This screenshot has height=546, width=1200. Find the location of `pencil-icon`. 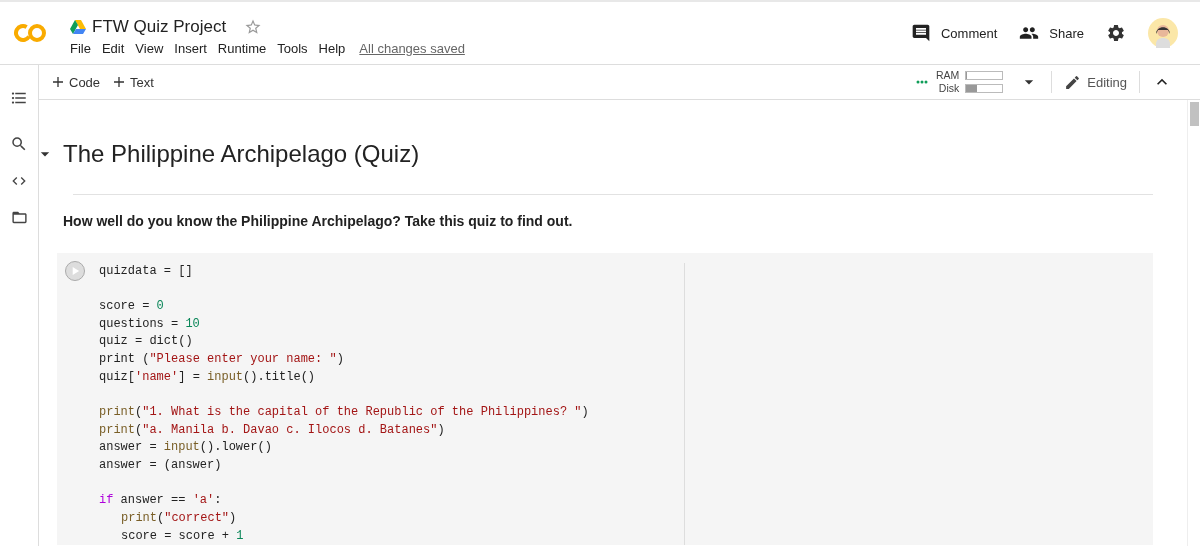

pencil-icon is located at coordinates (1073, 82).